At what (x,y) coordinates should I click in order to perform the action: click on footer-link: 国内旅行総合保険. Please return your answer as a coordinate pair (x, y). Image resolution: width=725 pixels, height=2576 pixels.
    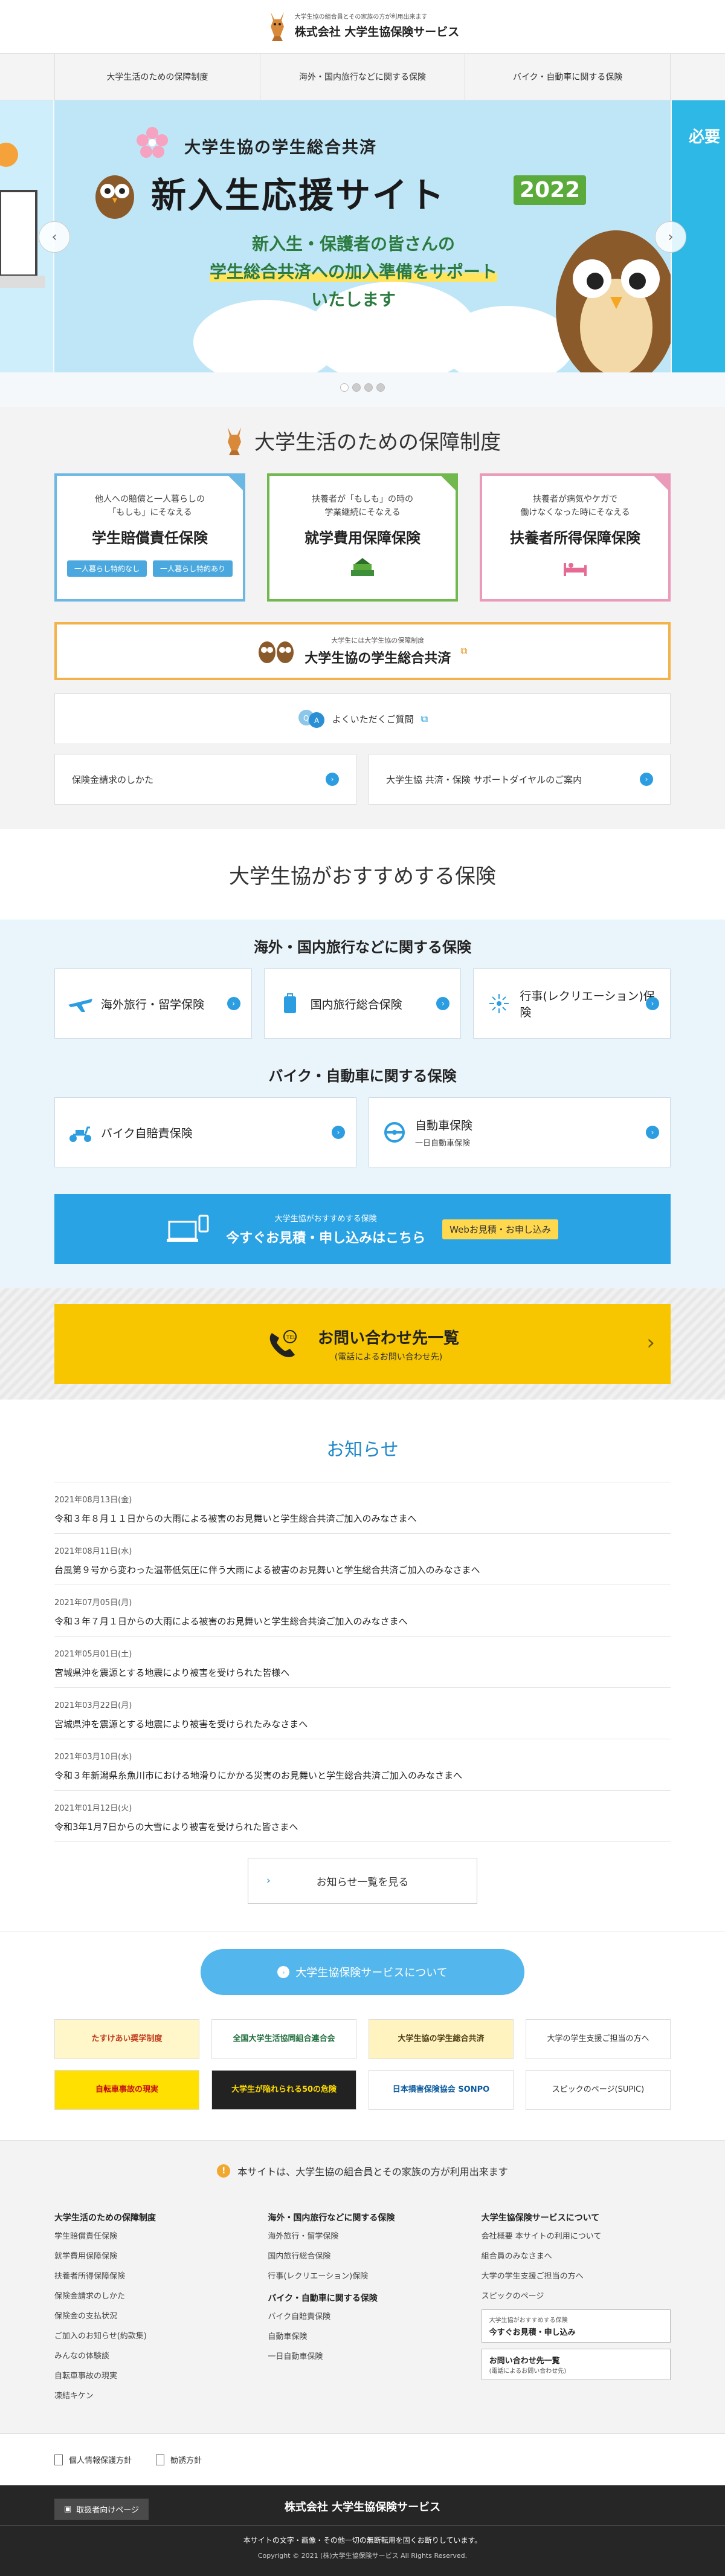
    Looking at the image, I should click on (362, 2256).